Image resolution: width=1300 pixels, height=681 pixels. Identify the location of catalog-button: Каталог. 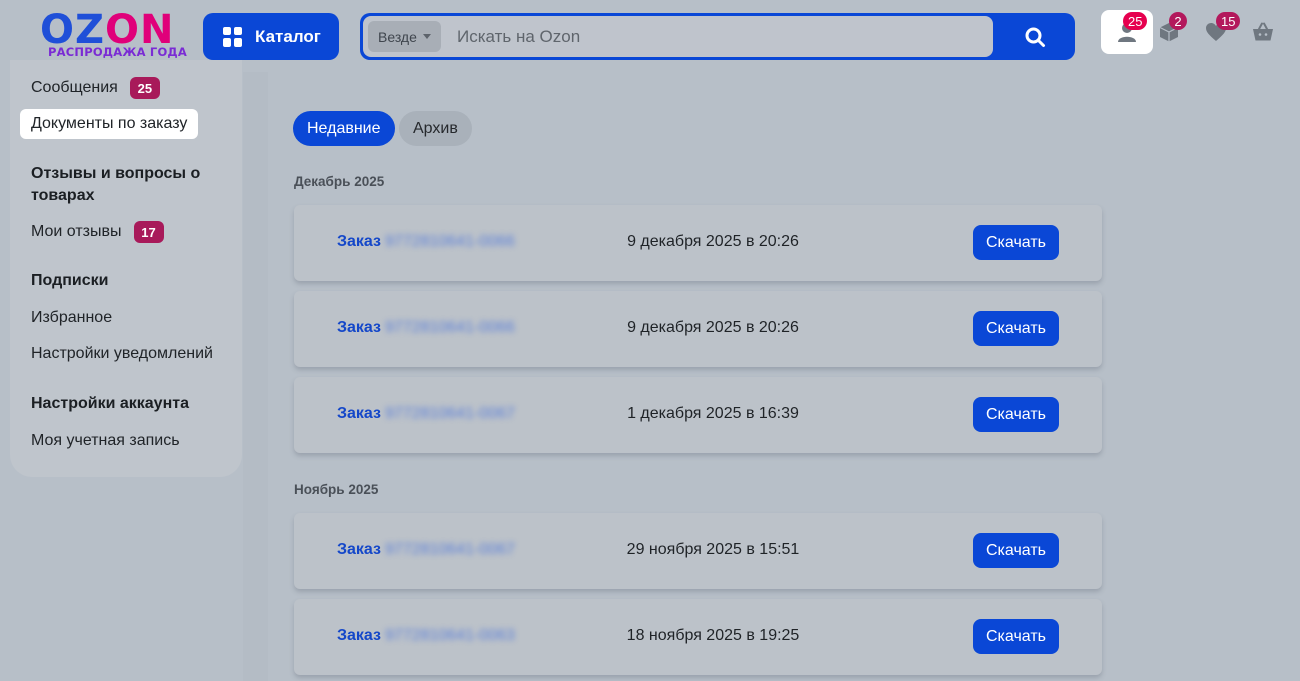
(271, 36).